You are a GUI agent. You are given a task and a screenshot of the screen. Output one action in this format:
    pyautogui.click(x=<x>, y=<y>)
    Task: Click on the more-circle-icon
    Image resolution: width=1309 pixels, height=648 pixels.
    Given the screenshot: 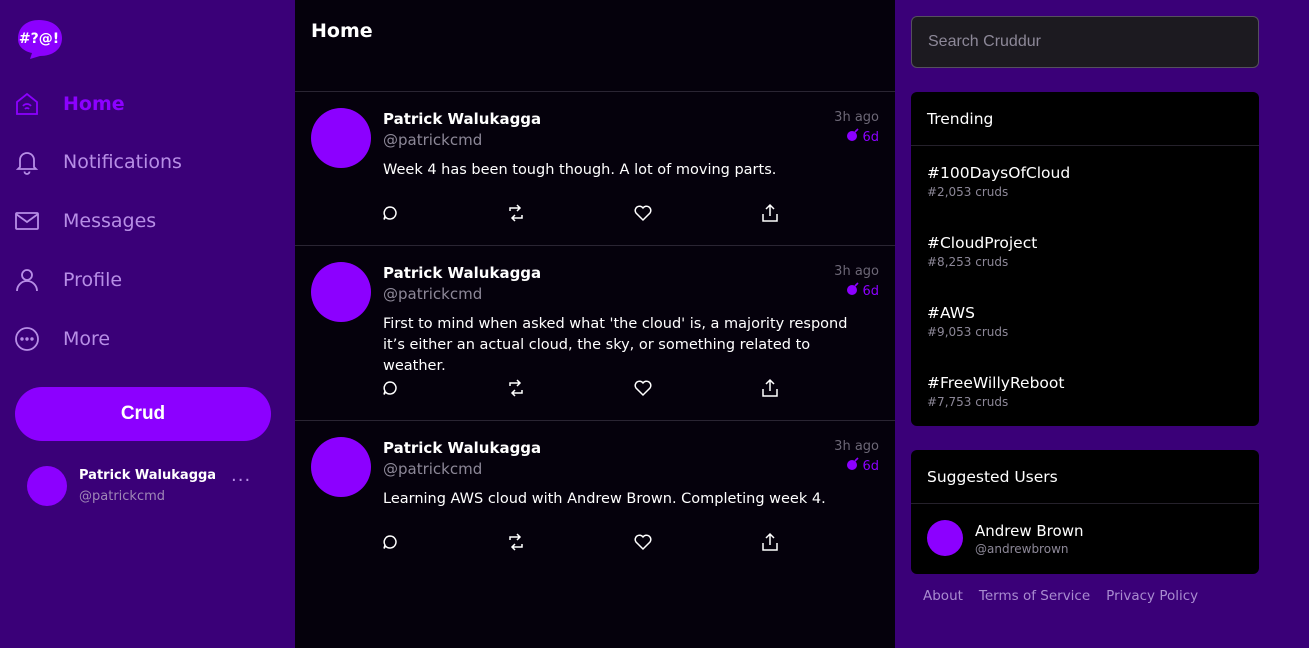 What is the action you would take?
    pyautogui.click(x=27, y=339)
    